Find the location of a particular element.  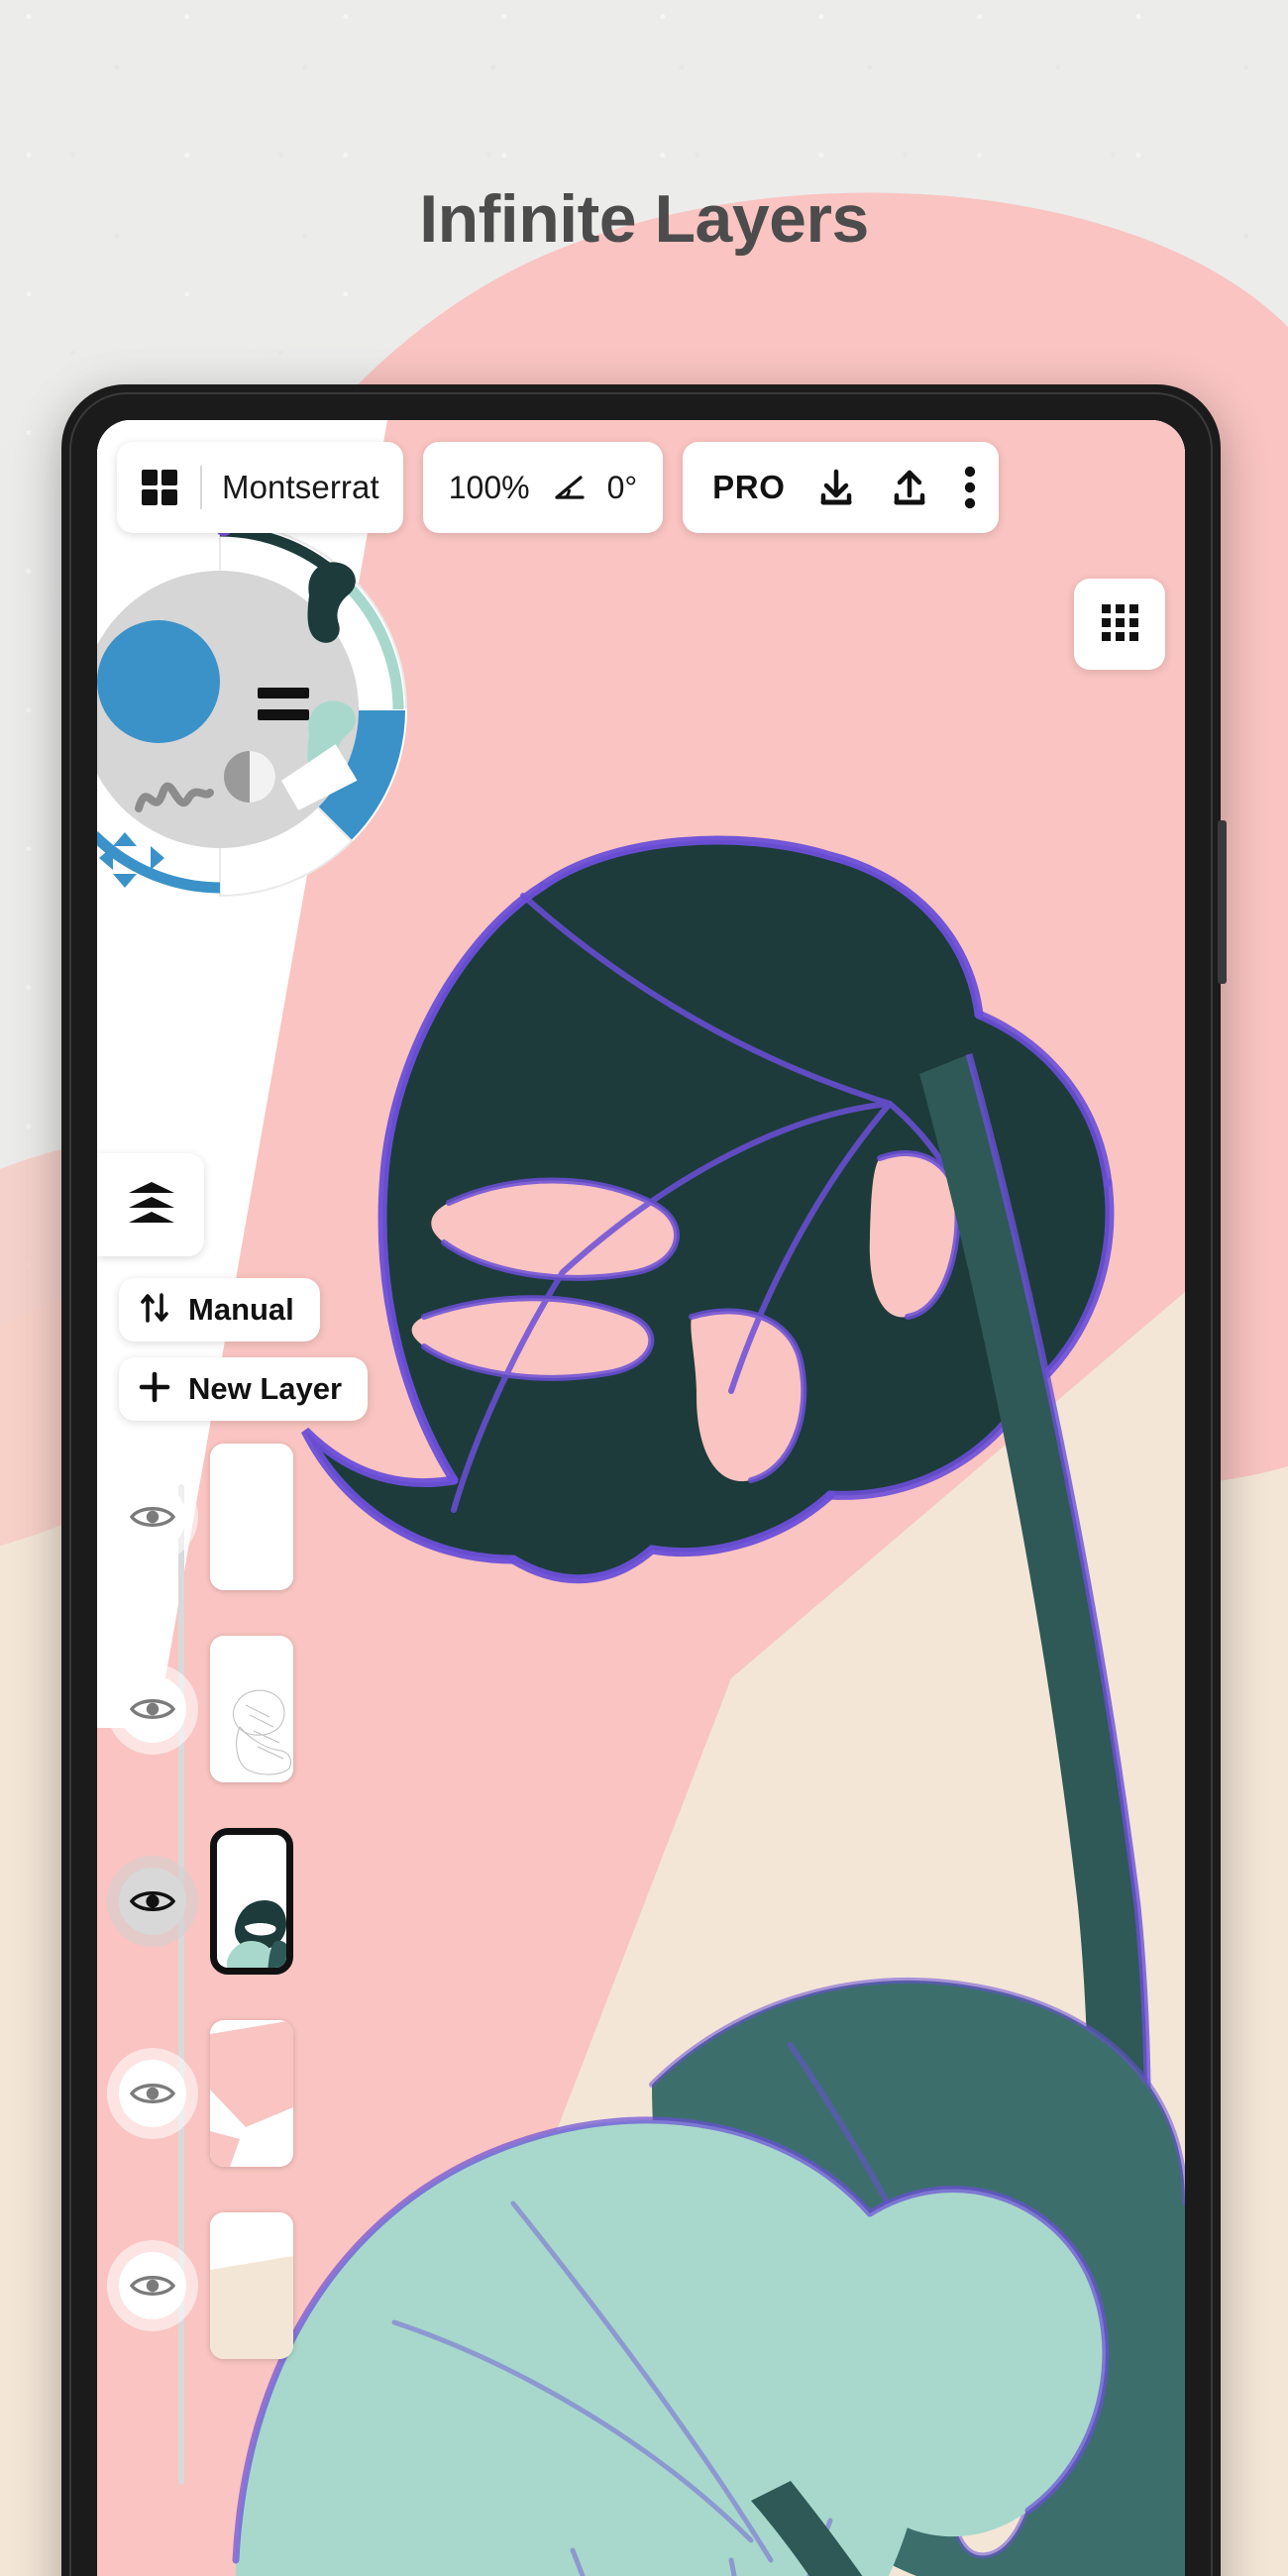

document-pill: Montserrat is located at coordinates (260, 487).